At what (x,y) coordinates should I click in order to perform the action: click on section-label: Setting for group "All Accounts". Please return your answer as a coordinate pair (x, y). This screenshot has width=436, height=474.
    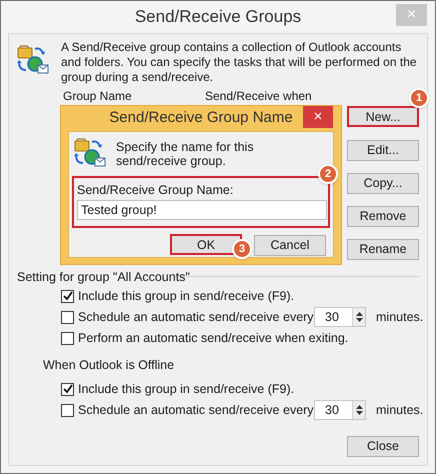
    Looking at the image, I should click on (103, 277).